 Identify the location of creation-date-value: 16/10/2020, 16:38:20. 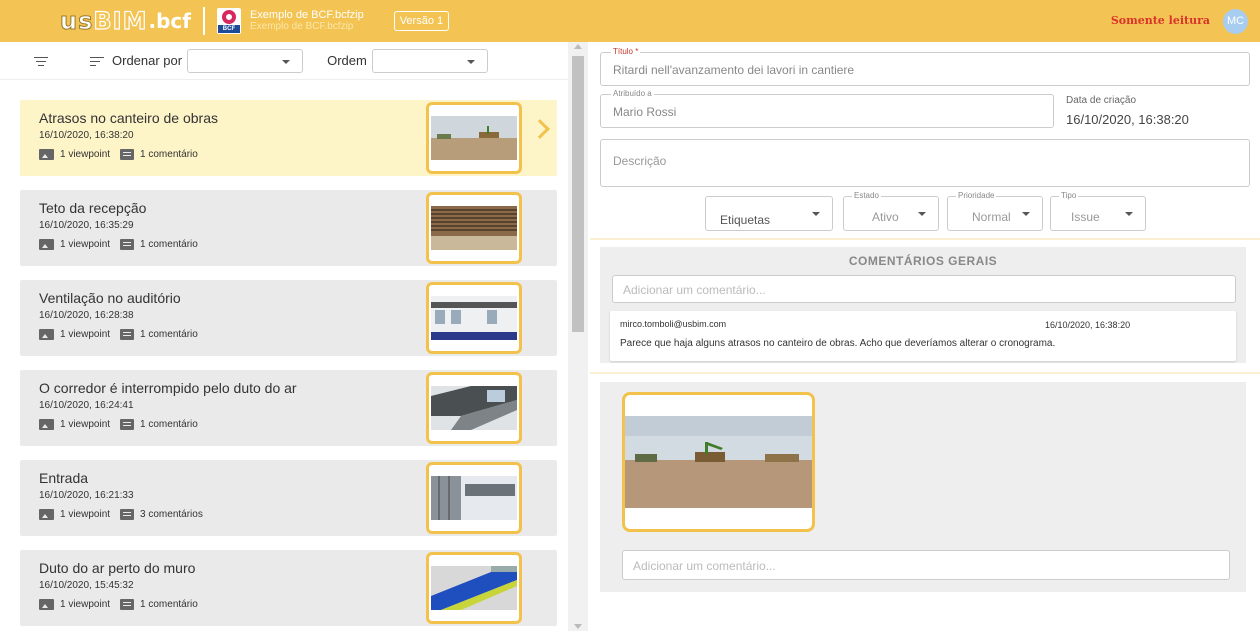
(1127, 119).